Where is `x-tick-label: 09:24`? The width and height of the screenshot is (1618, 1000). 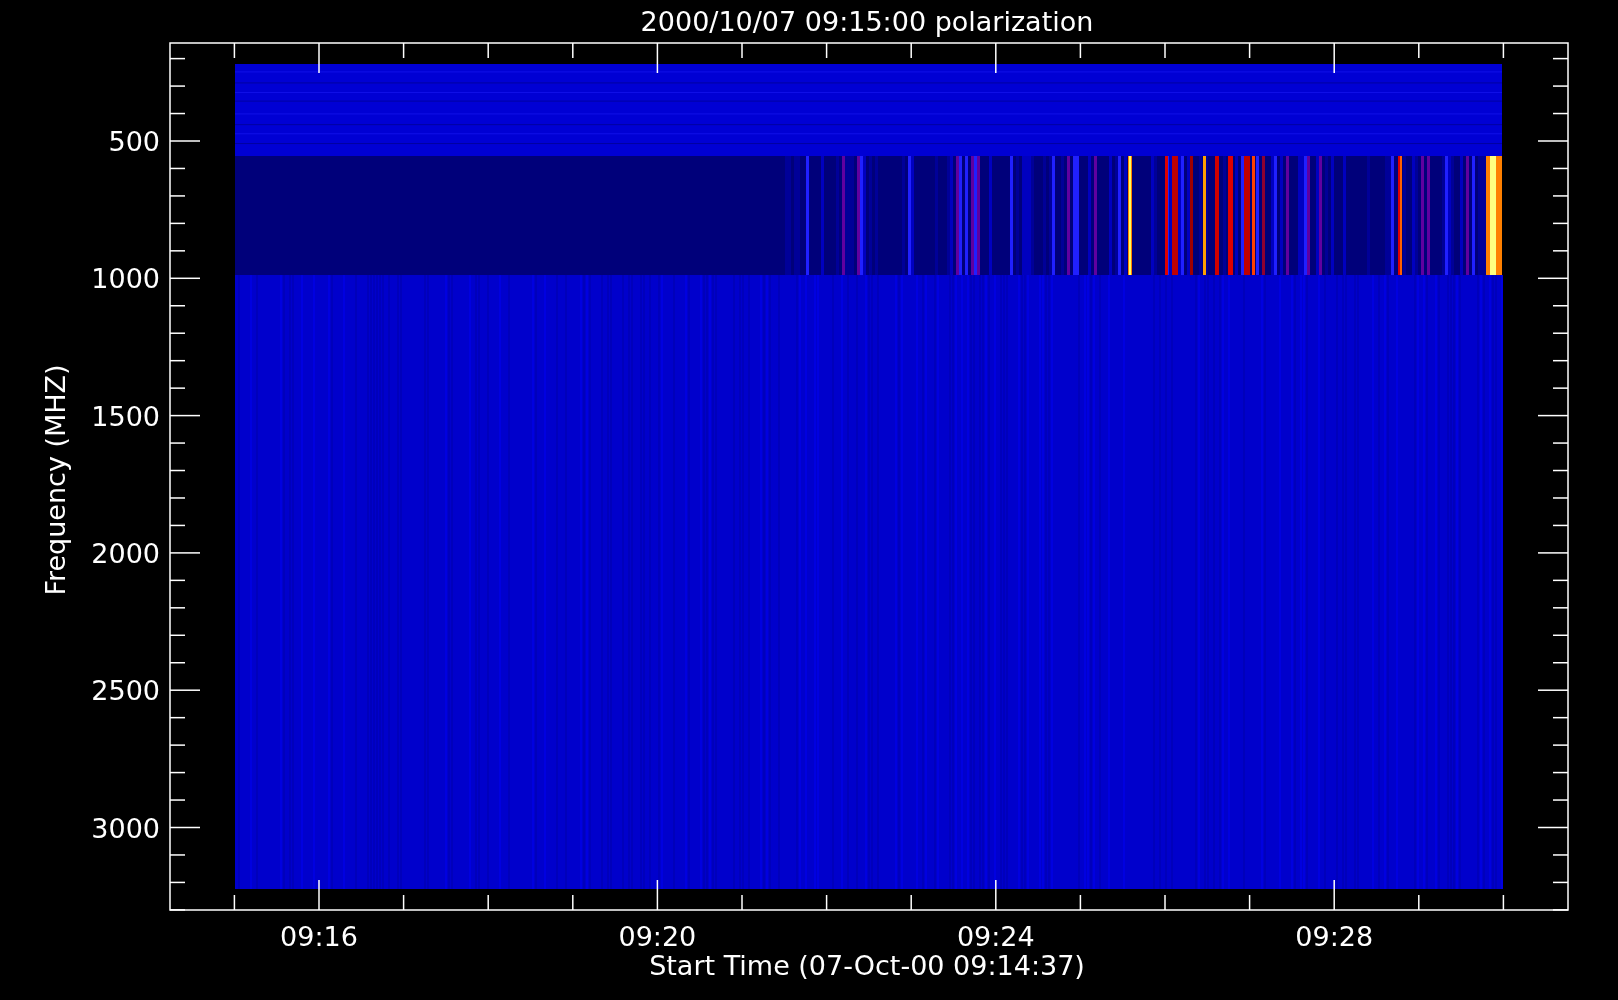 x-tick-label: 09:24 is located at coordinates (995, 936).